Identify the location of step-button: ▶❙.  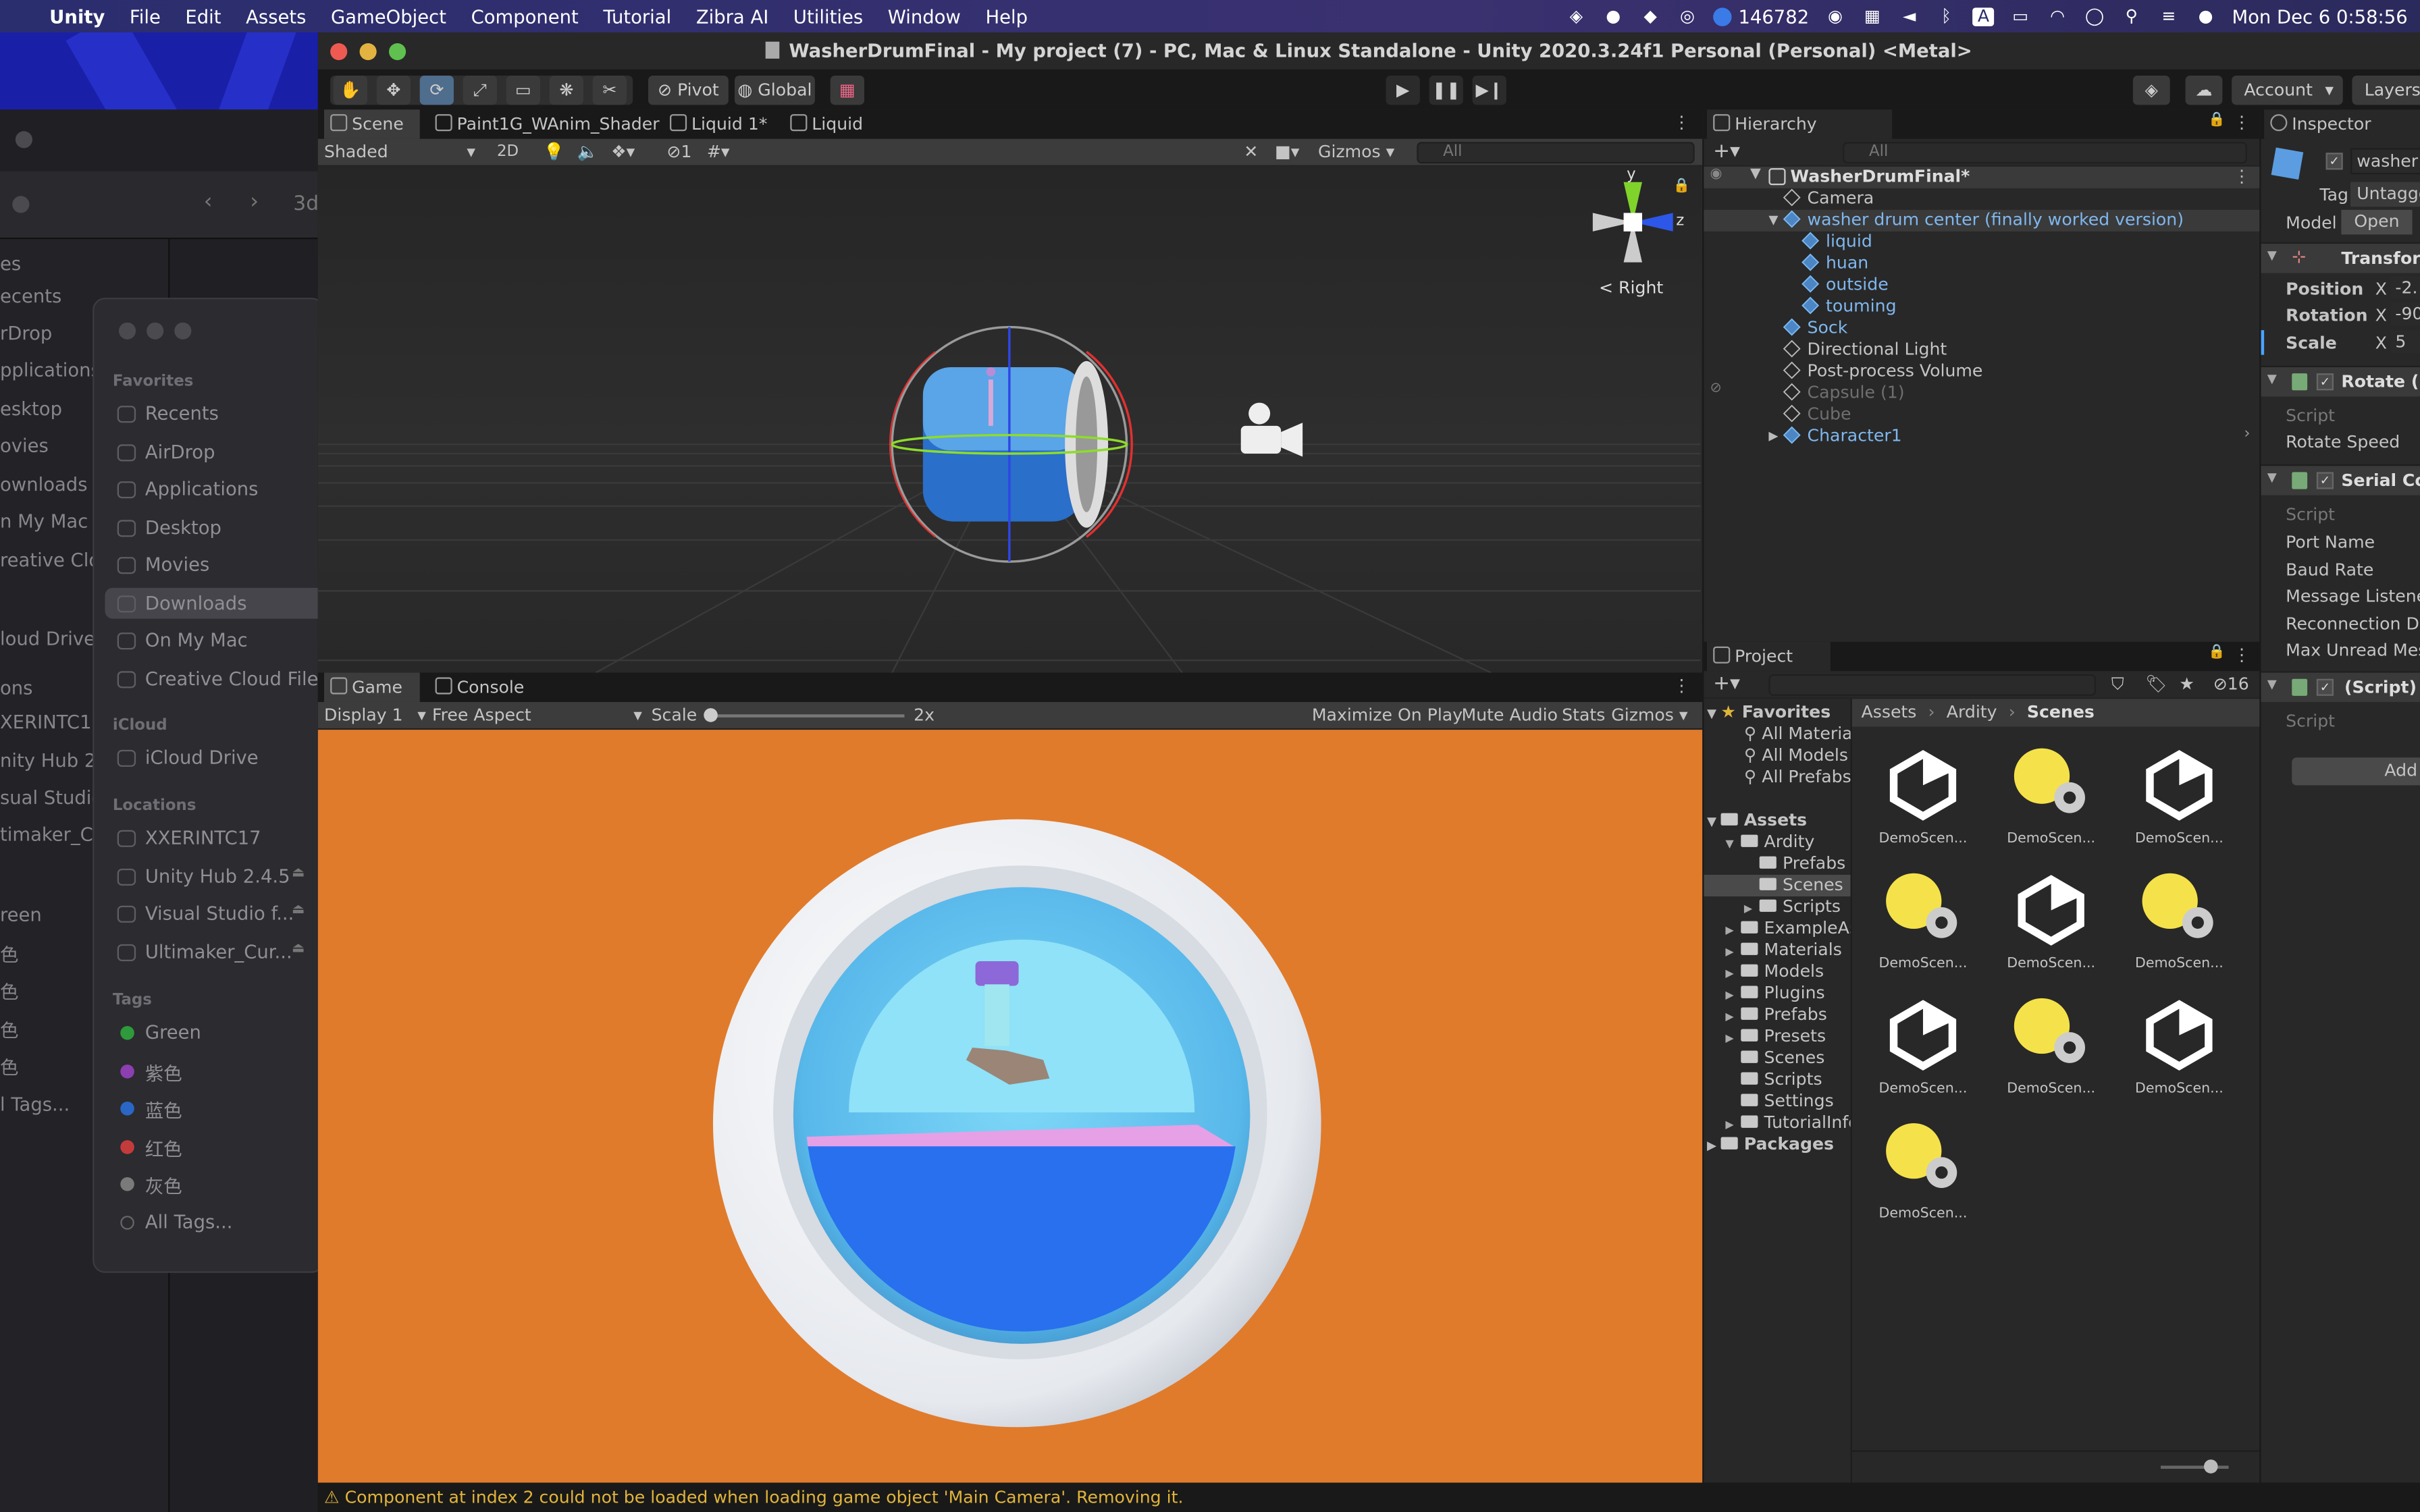
(1489, 90).